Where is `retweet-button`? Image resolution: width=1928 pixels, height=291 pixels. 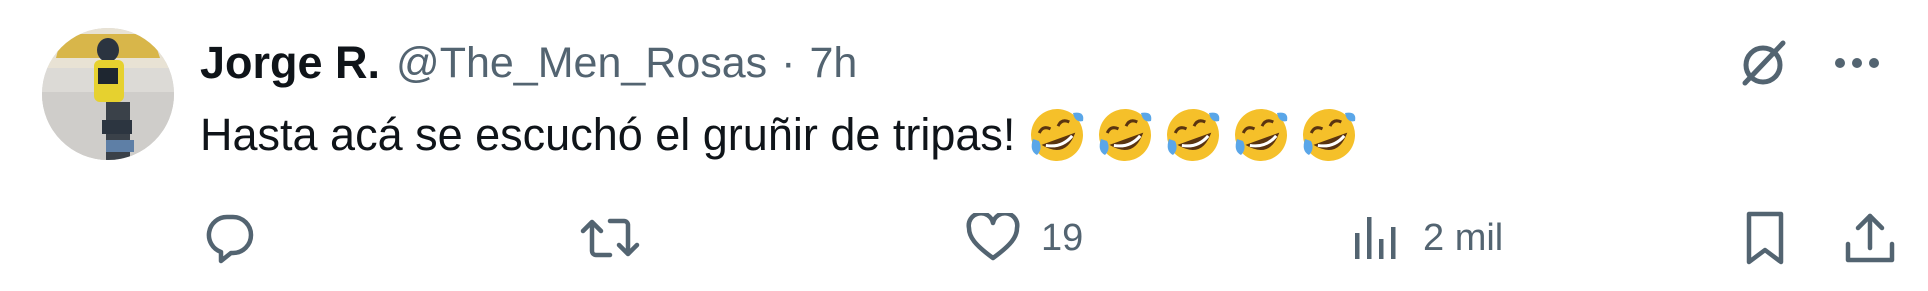
retweet-button is located at coordinates (619, 238).